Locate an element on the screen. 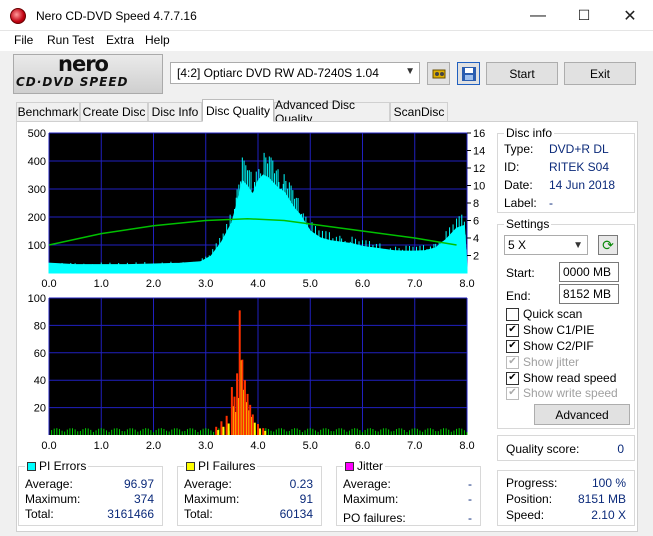 The width and height of the screenshot is (653, 536). x-tick-label: 5.0 is located at coordinates (310, 446).